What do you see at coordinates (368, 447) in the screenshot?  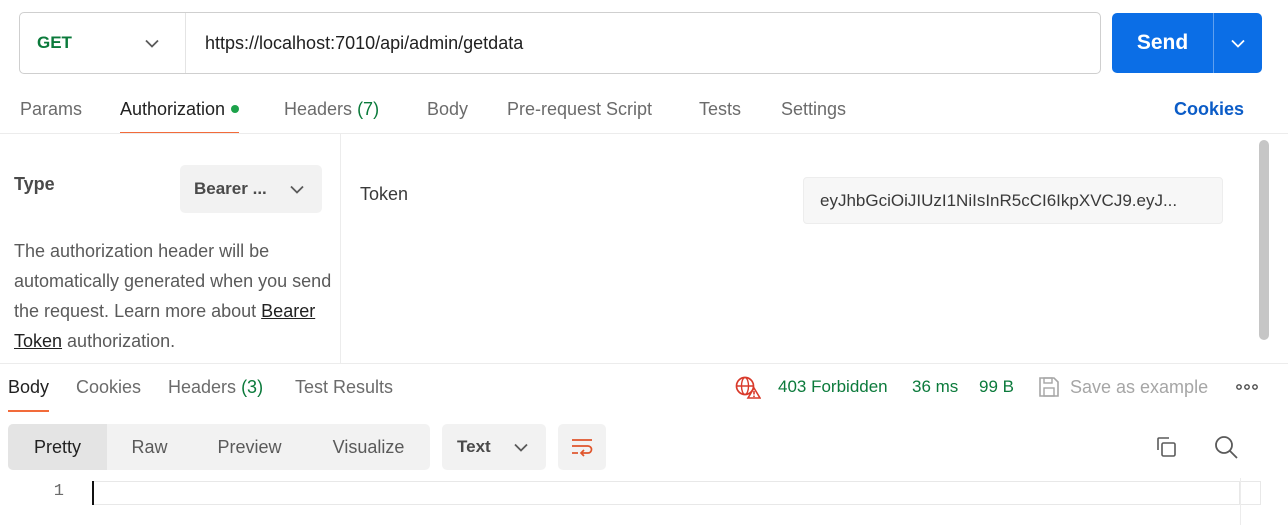 I see `view-visualize: Visualize` at bounding box center [368, 447].